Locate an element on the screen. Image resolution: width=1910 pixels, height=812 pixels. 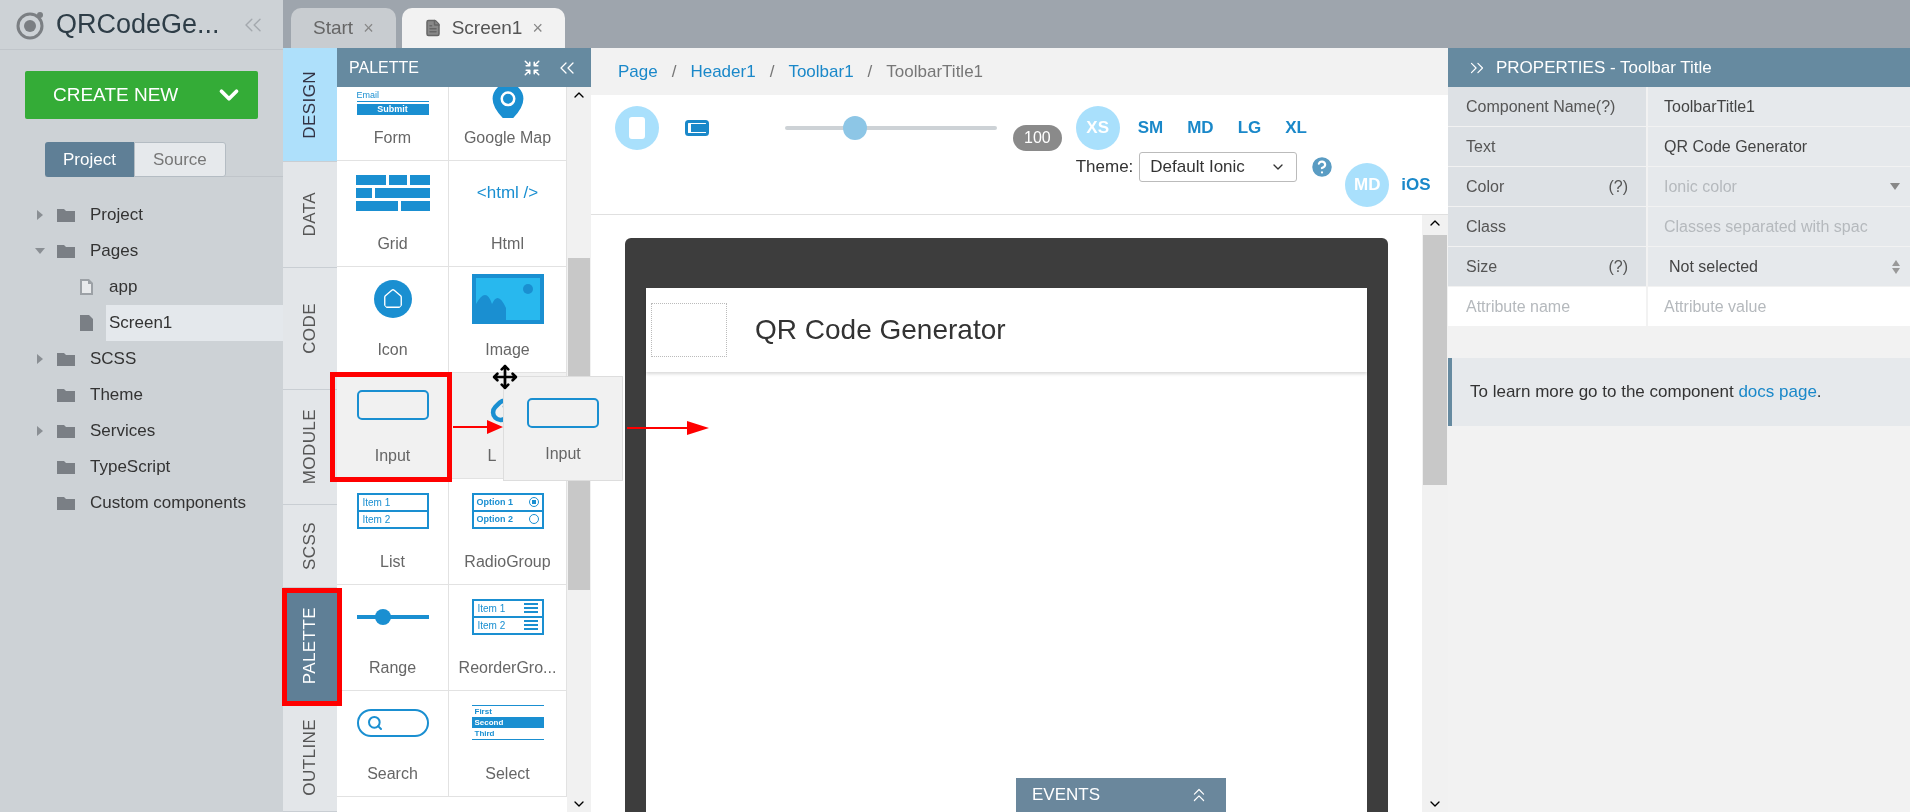
palette-item-label: Grid is located at coordinates (392, 244).